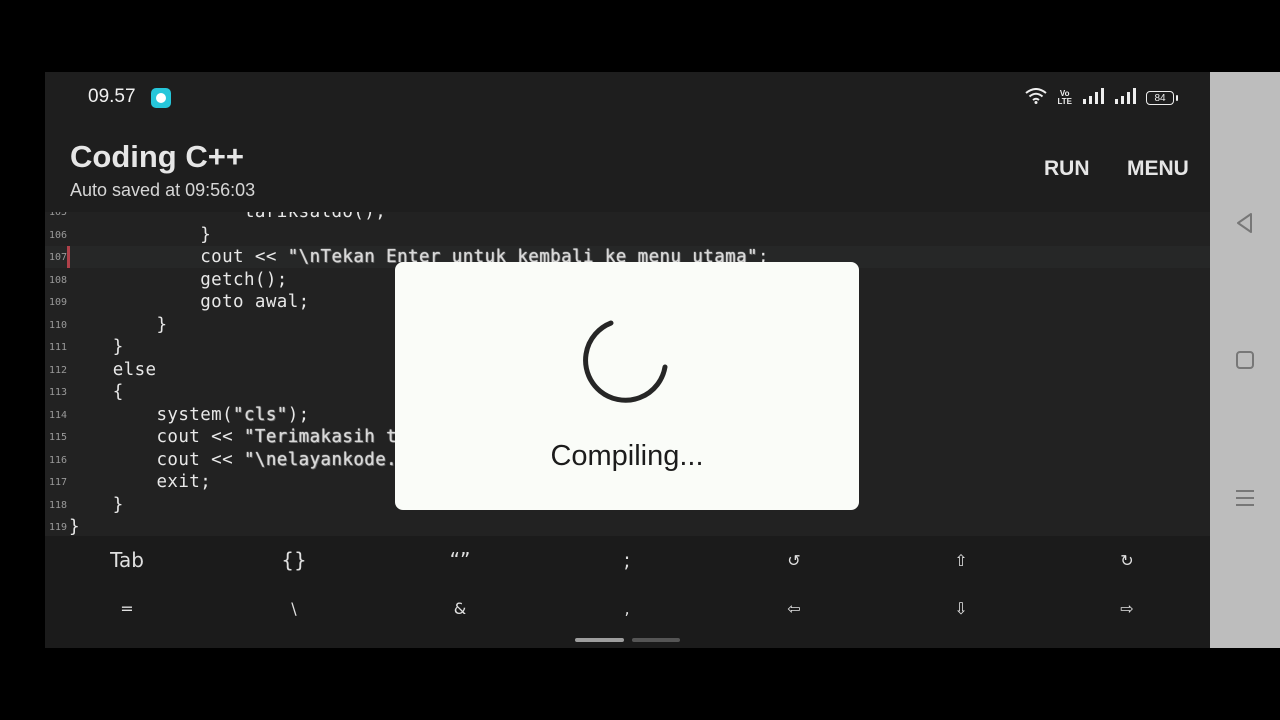  I want to click on extra-key: ;, so click(627, 560).